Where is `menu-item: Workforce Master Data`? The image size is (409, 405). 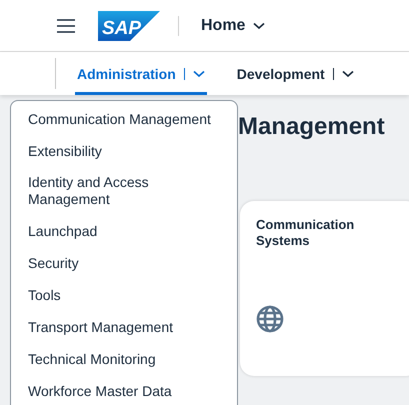 menu-item: Workforce Master Data is located at coordinates (124, 390).